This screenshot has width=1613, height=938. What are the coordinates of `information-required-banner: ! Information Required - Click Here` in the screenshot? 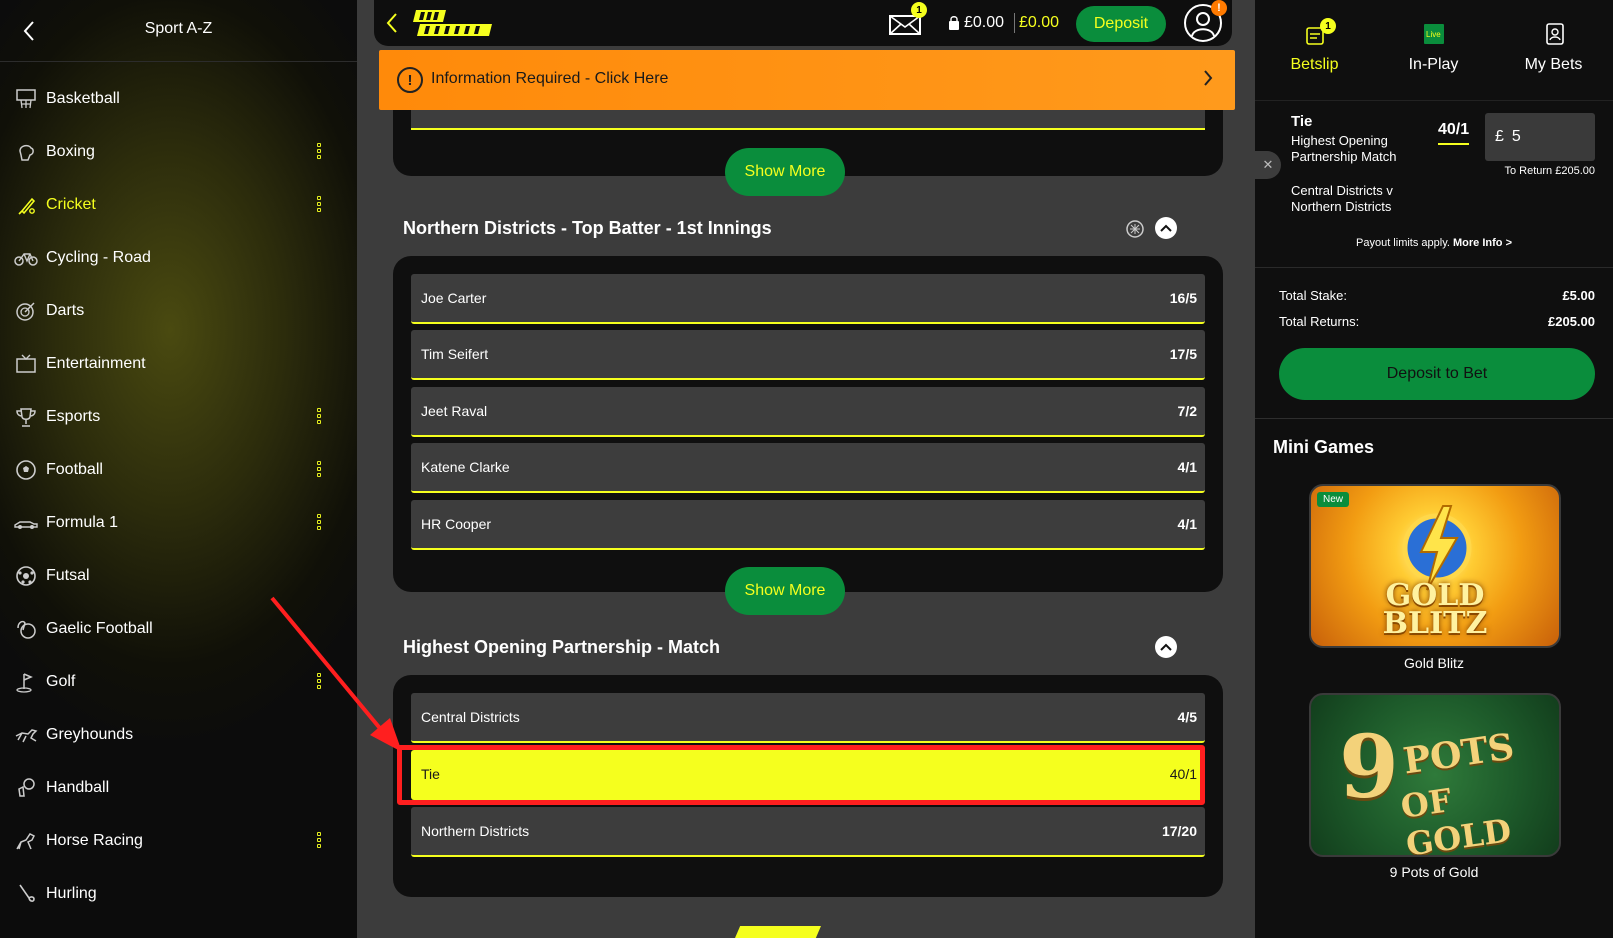 It's located at (807, 80).